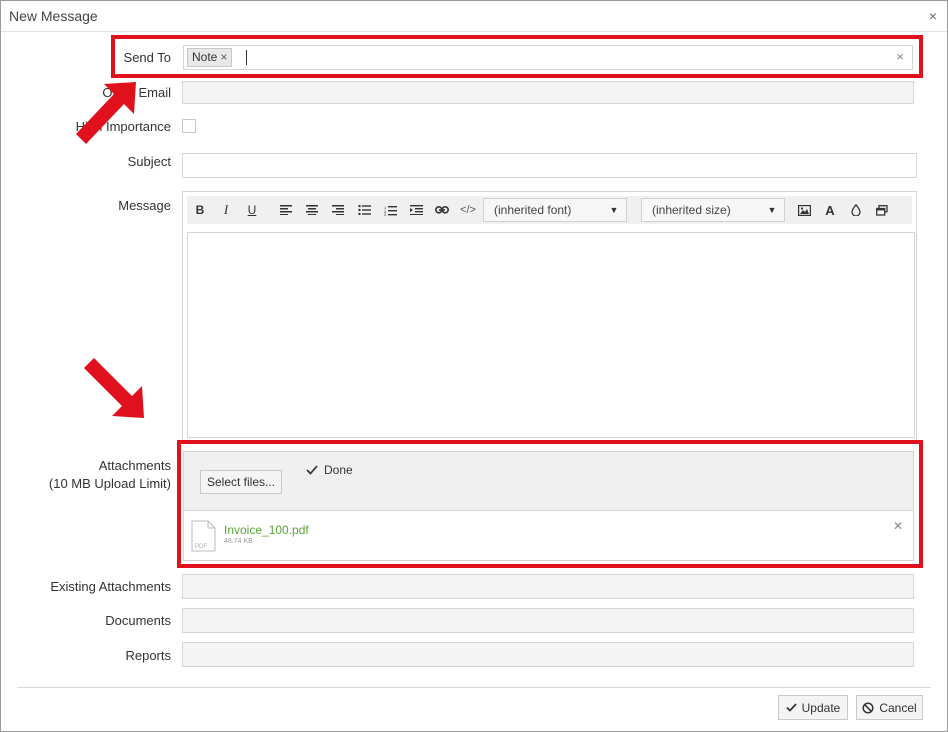 The height and width of the screenshot is (732, 948). I want to click on font-size-select: (inherited size) ▼, so click(713, 210).